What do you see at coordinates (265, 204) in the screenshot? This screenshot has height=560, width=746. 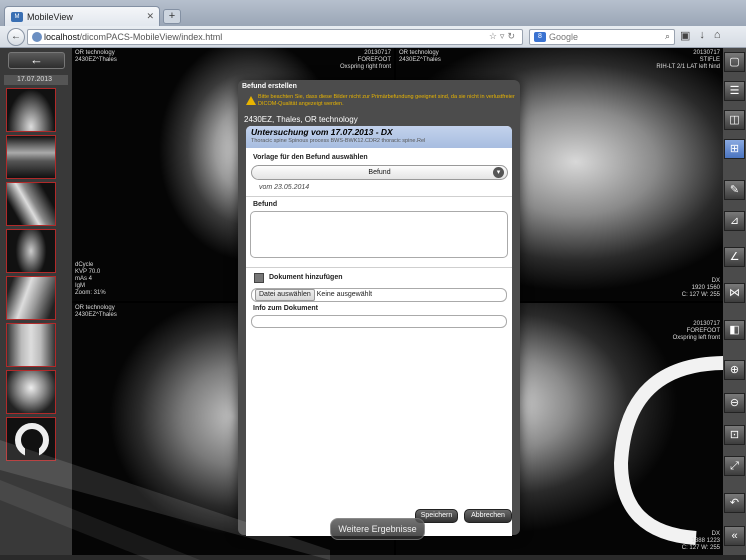 I see `befund-label: Befund` at bounding box center [265, 204].